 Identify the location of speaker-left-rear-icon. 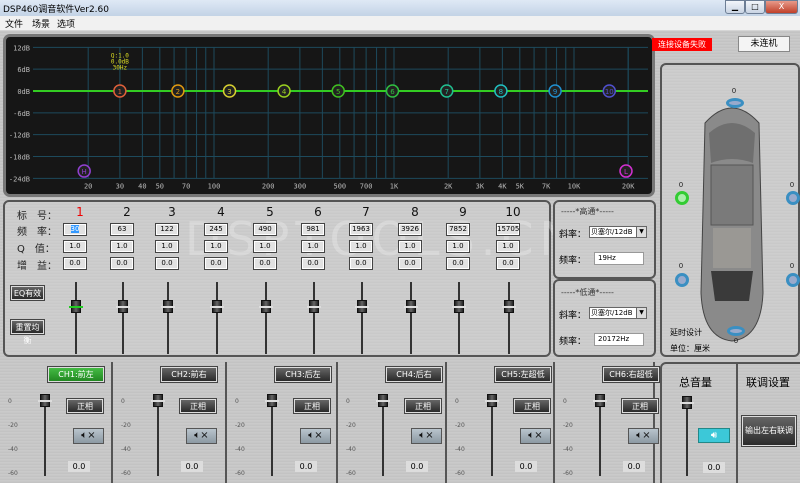
(682, 280).